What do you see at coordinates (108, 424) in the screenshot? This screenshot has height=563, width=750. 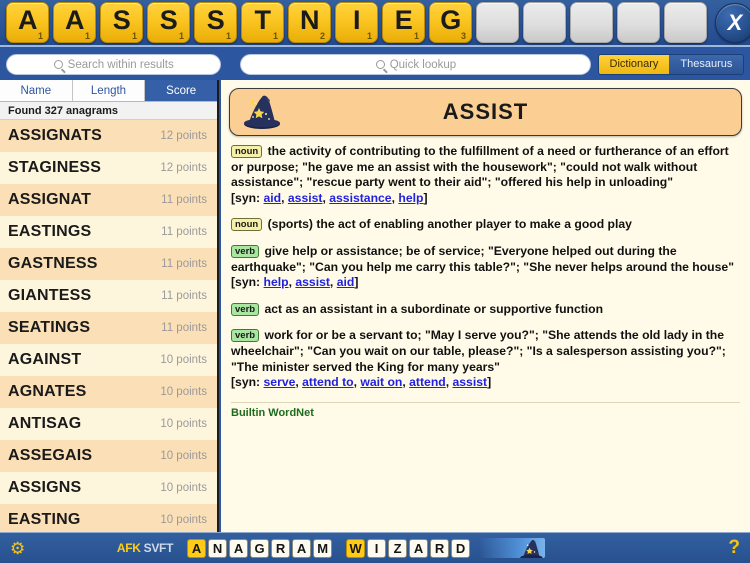 I see `list-item: ANTISAG 10 points` at bounding box center [108, 424].